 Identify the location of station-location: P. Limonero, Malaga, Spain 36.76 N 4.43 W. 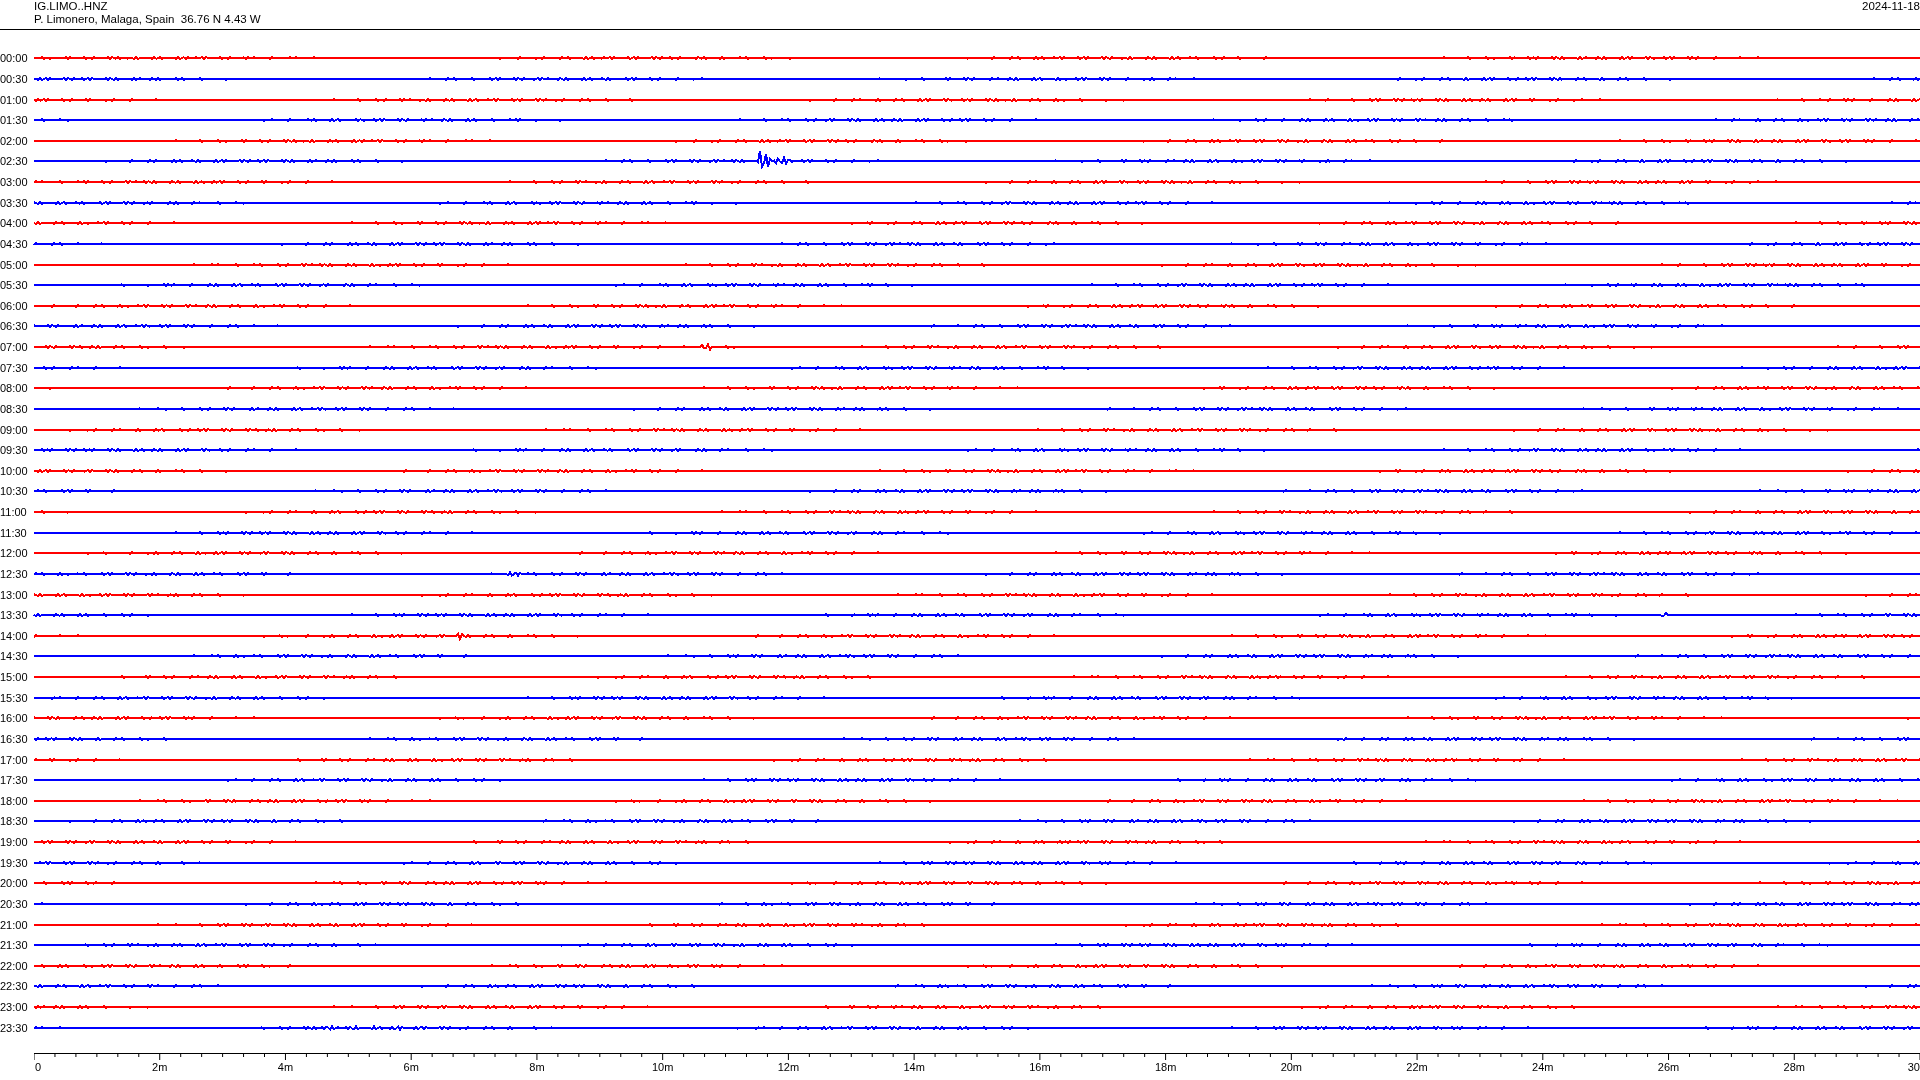
(147, 19).